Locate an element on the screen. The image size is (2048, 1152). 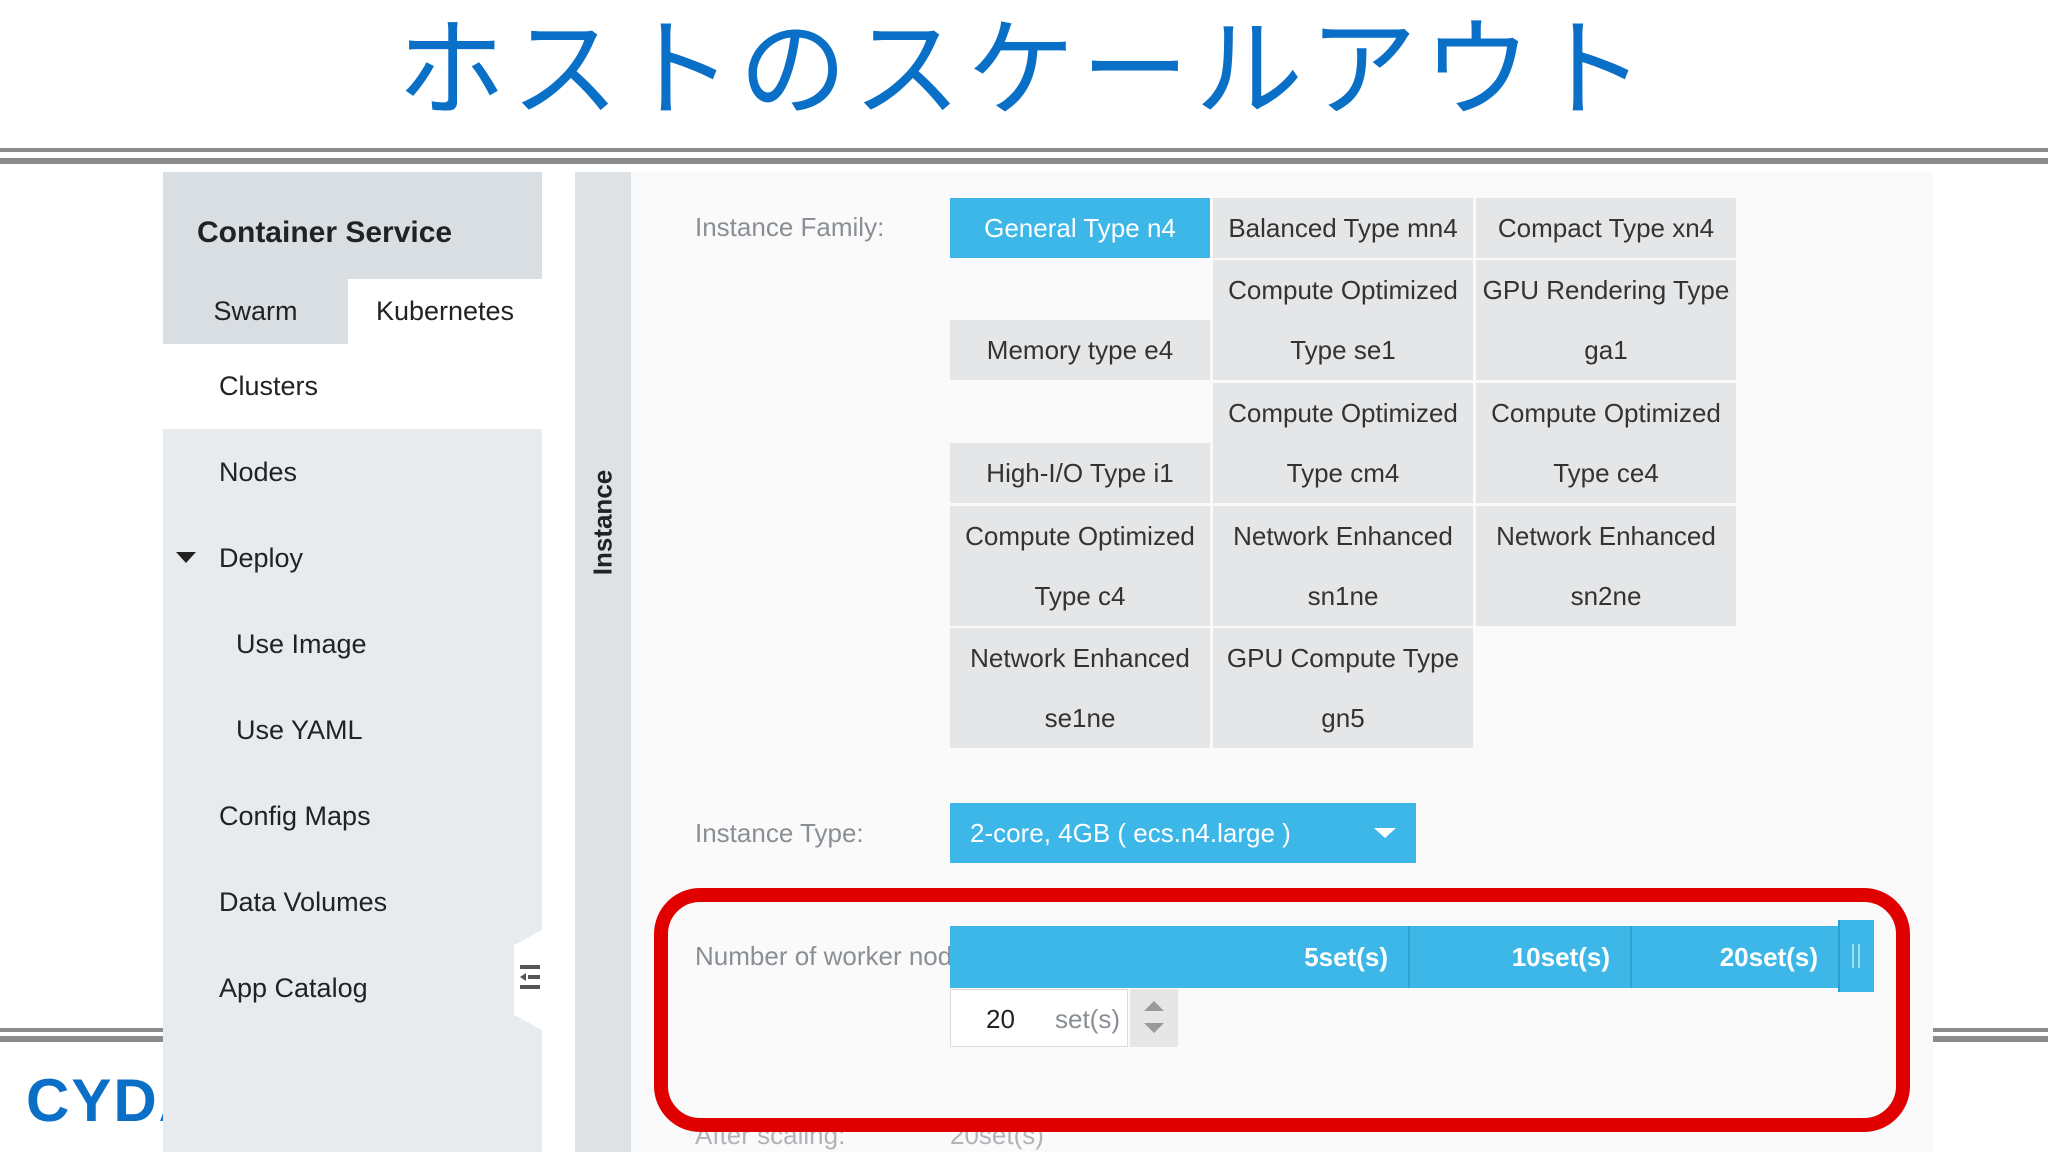
sidebar-item-data-volumes: Data Volumes is located at coordinates (303, 902).